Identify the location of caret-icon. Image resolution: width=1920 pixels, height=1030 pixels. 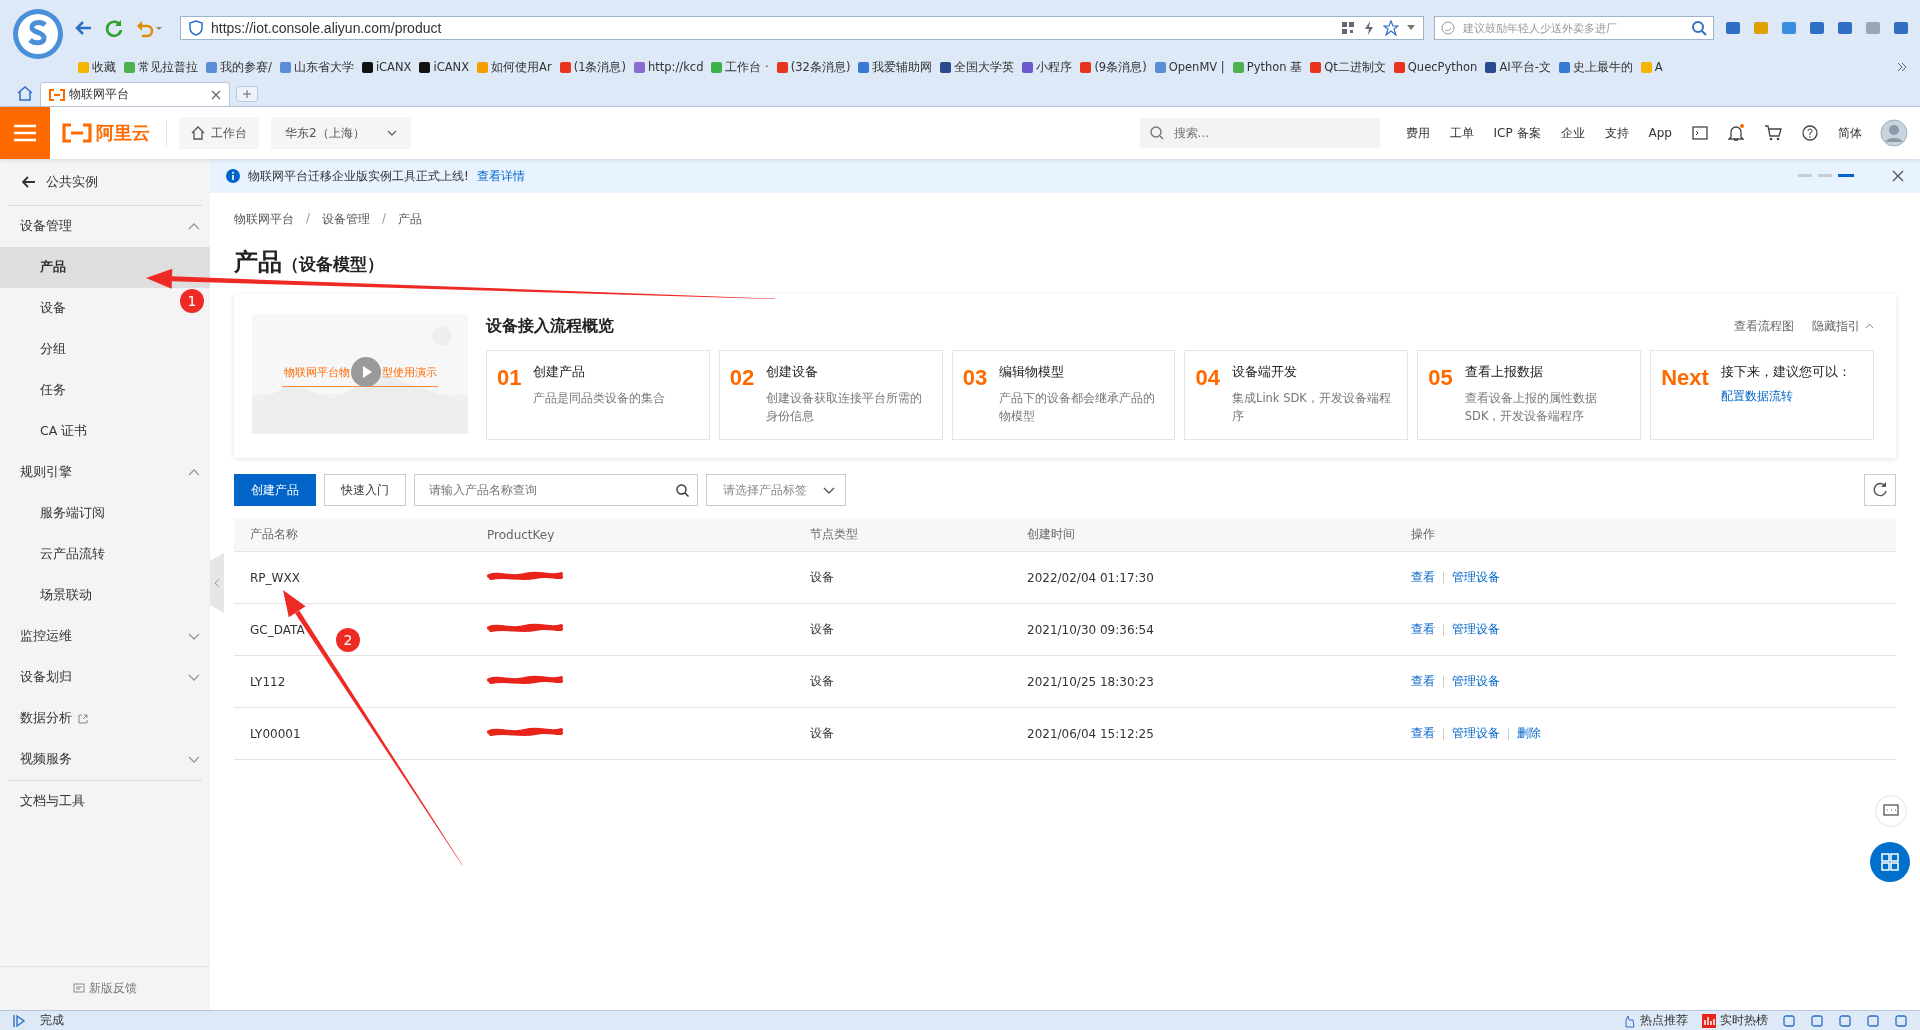
(1411, 28).